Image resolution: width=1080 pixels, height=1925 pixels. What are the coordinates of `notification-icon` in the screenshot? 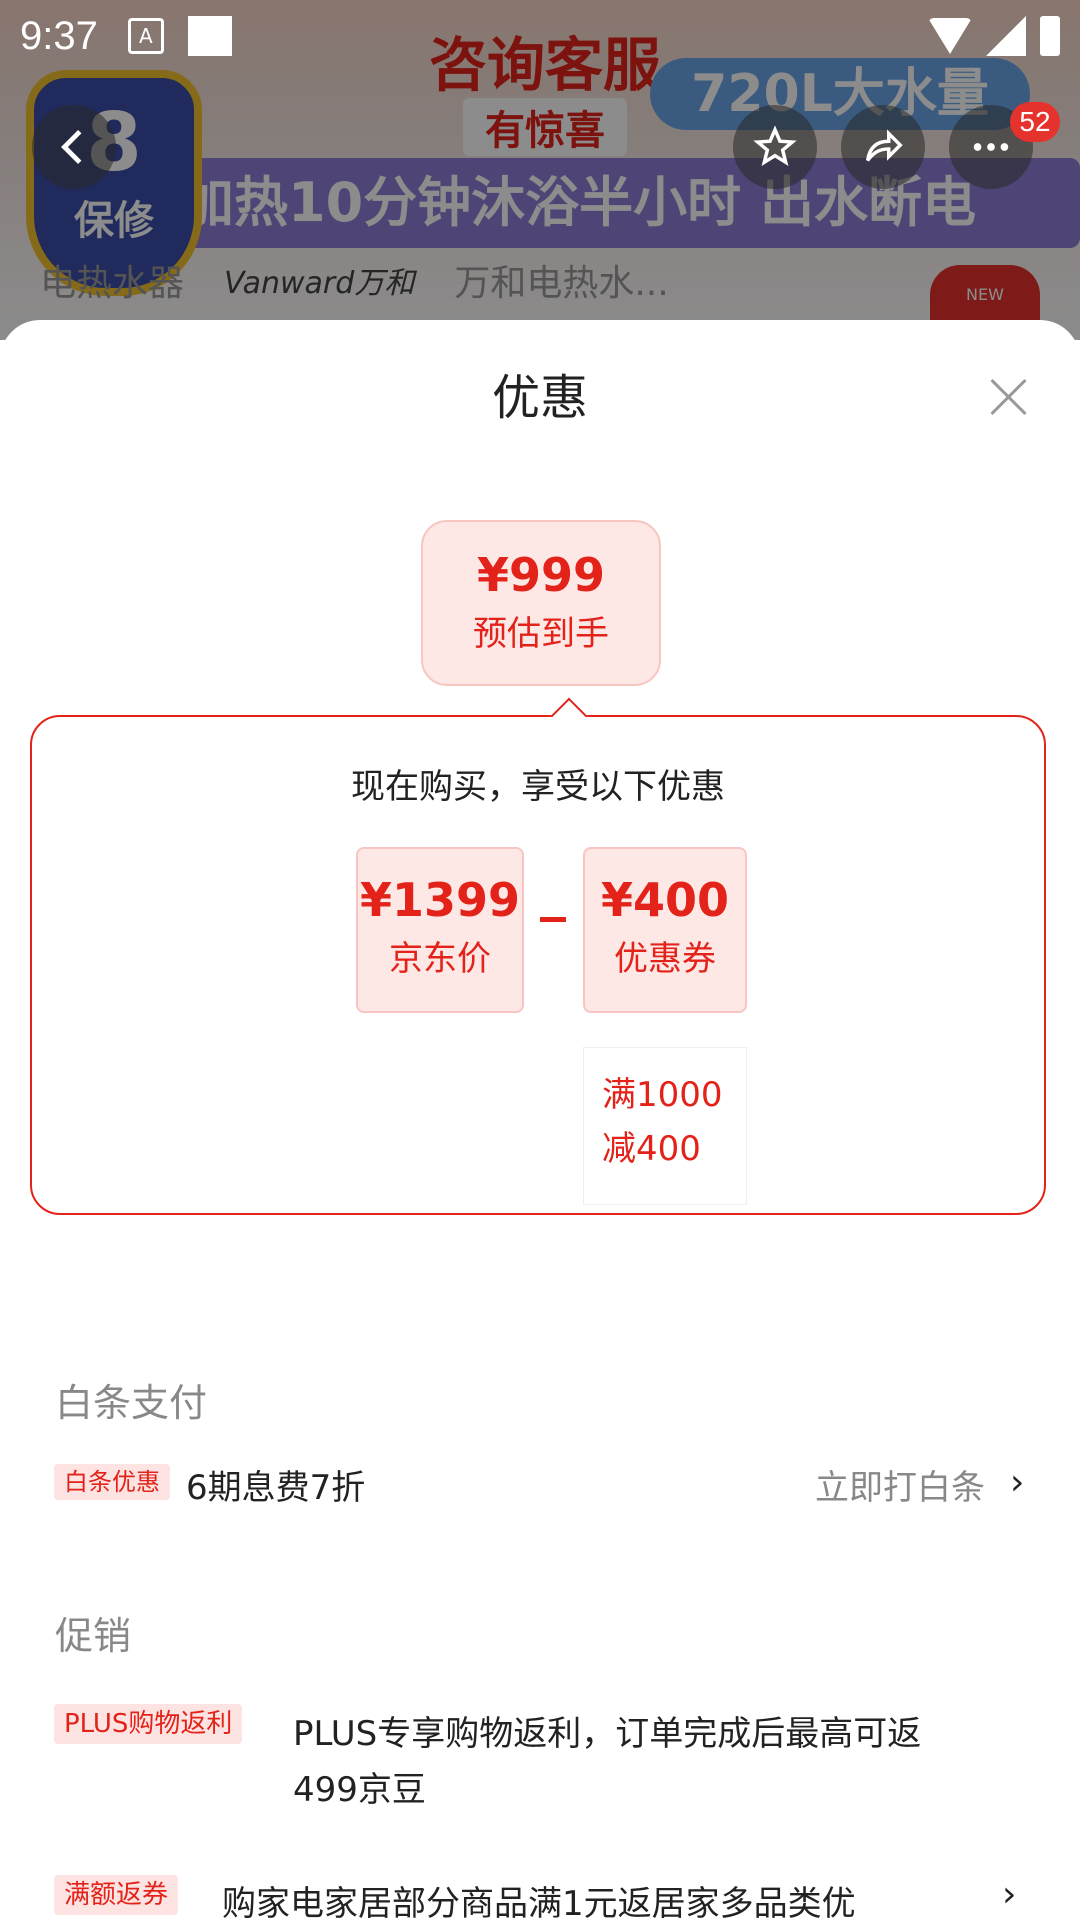 It's located at (209, 36).